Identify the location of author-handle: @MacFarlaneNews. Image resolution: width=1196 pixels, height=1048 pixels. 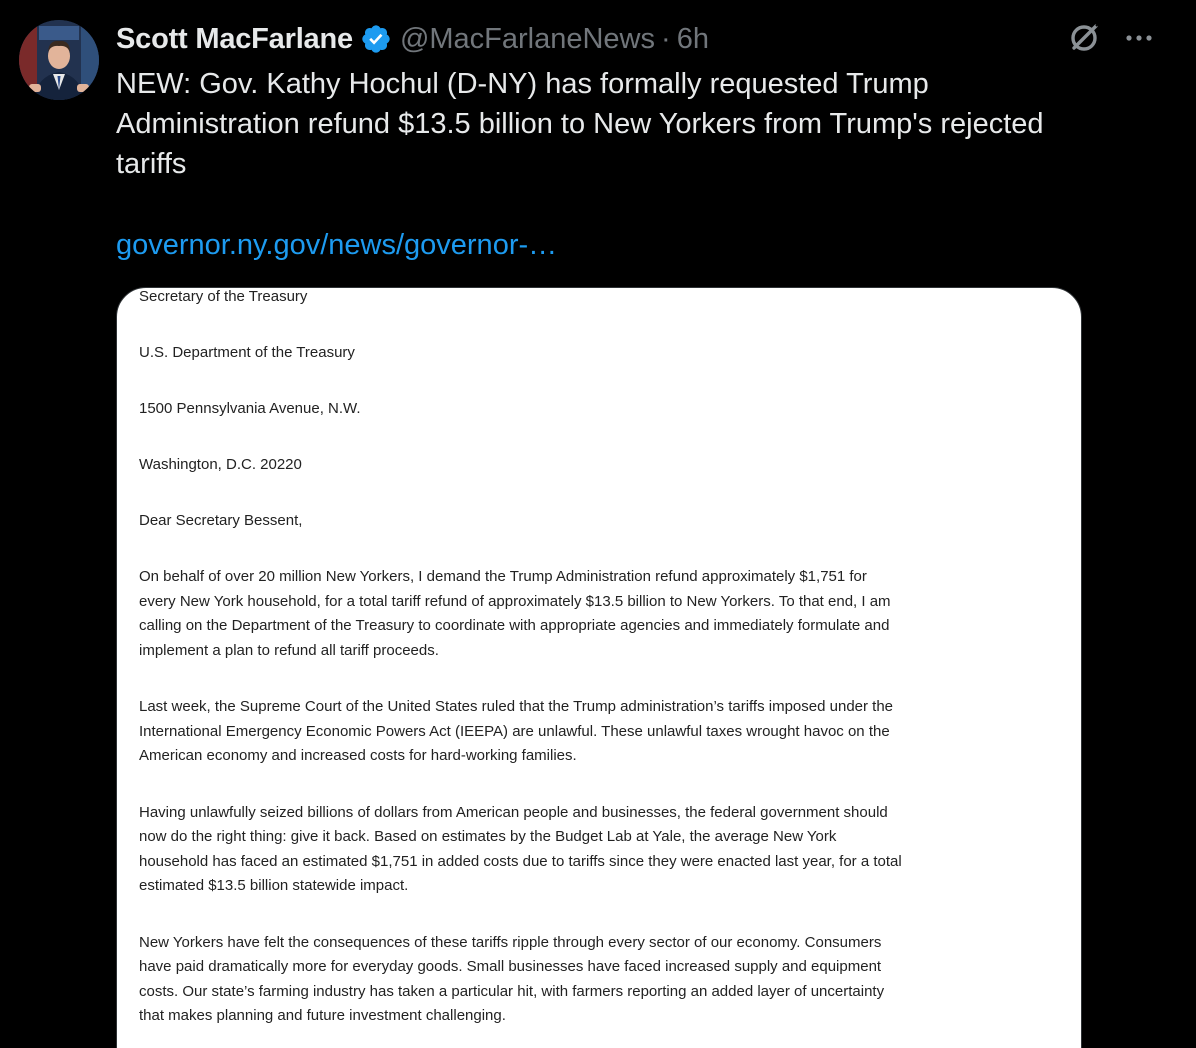
(527, 39).